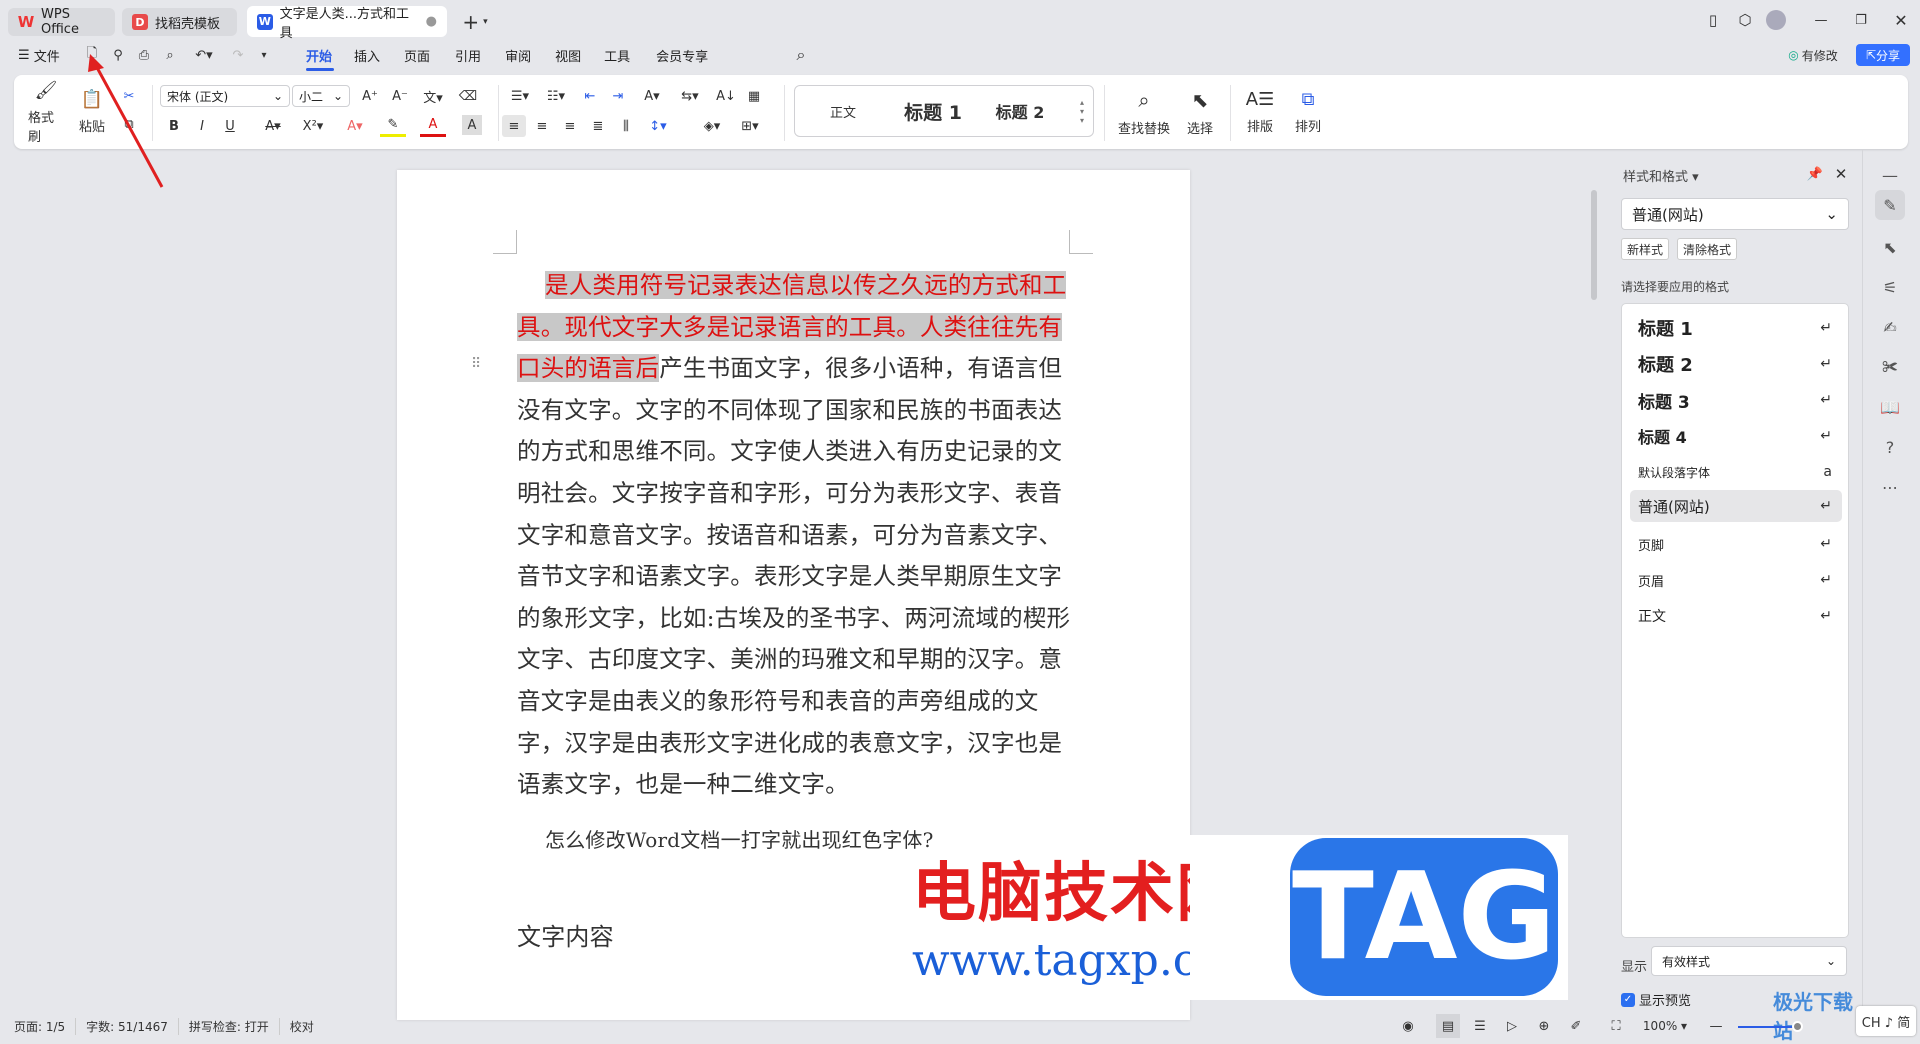 This screenshot has width=1920, height=1044. Describe the element at coordinates (1735, 214) in the screenshot. I see `current-style-select: 普通(网站) ⌄` at that location.